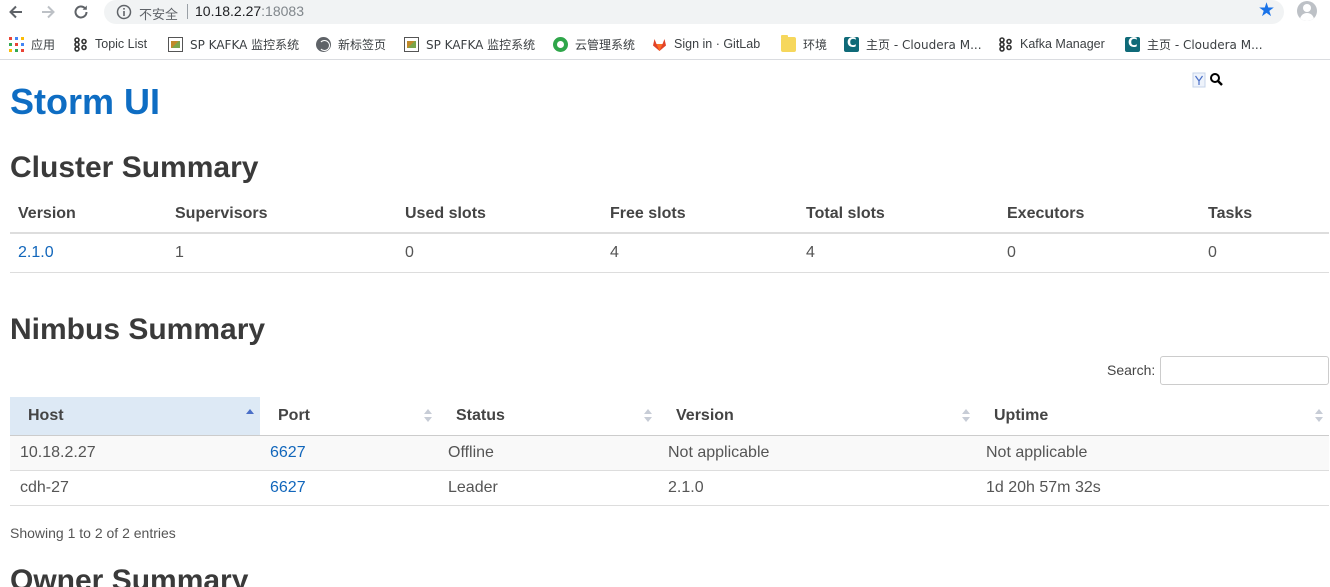  I want to click on bookmark-gitlab: Sign in · GitLab, so click(706, 44).